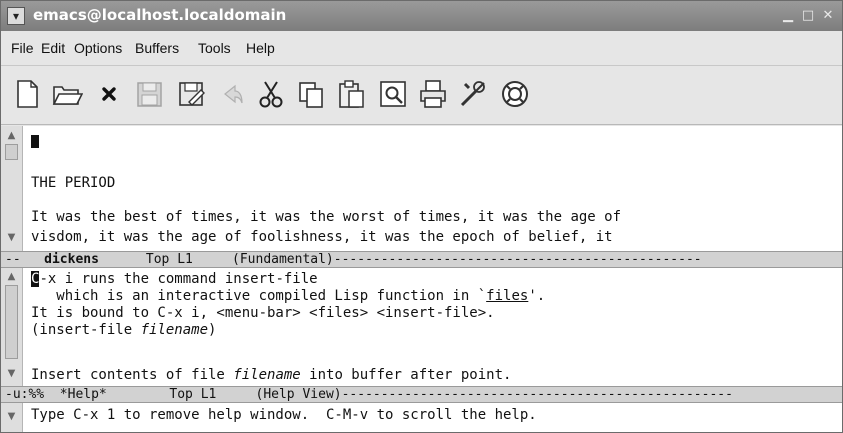 This screenshot has height=433, width=843. I want to click on major-mode: (Help View), so click(298, 394).